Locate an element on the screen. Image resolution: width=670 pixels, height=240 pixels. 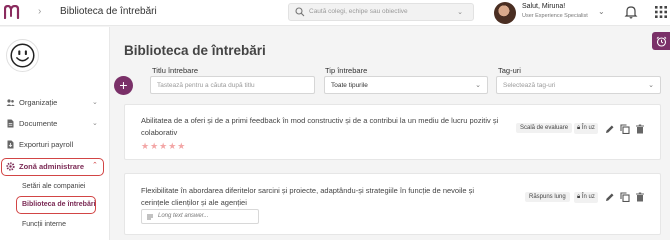
tags-filter-label: Tag-uri is located at coordinates (509, 70).